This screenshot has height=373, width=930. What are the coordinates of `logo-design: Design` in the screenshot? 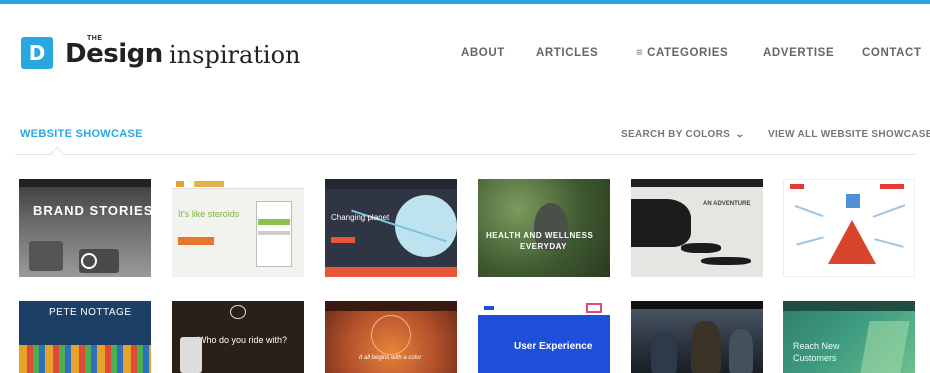 It's located at (114, 54).